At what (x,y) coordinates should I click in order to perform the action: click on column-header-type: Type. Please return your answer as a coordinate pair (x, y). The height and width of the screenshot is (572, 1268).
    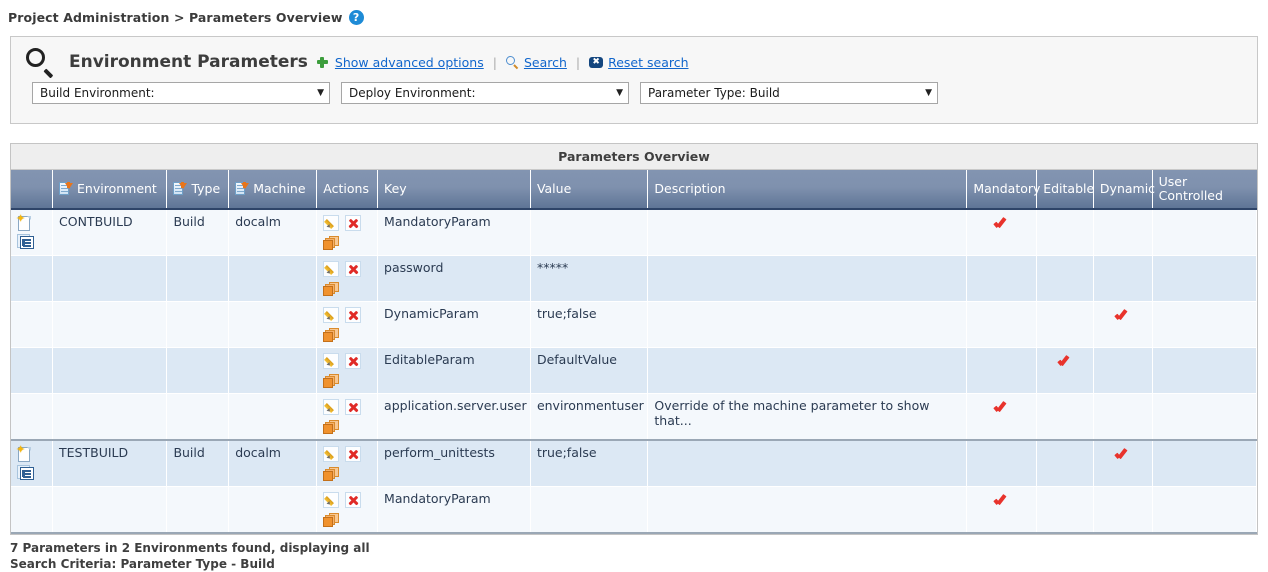
    Looking at the image, I should click on (198, 190).